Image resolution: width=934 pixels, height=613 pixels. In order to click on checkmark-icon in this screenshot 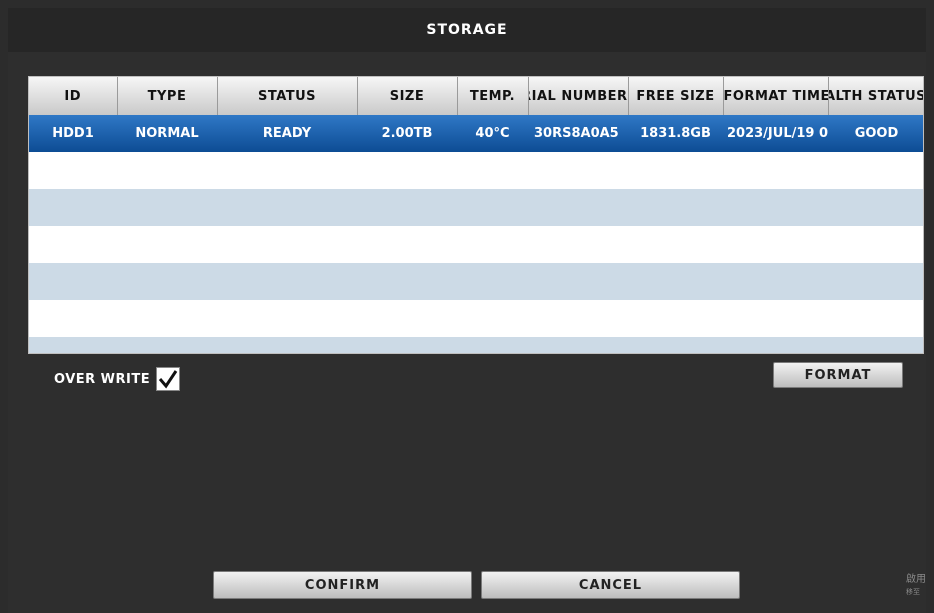, I will do `click(168, 379)`.